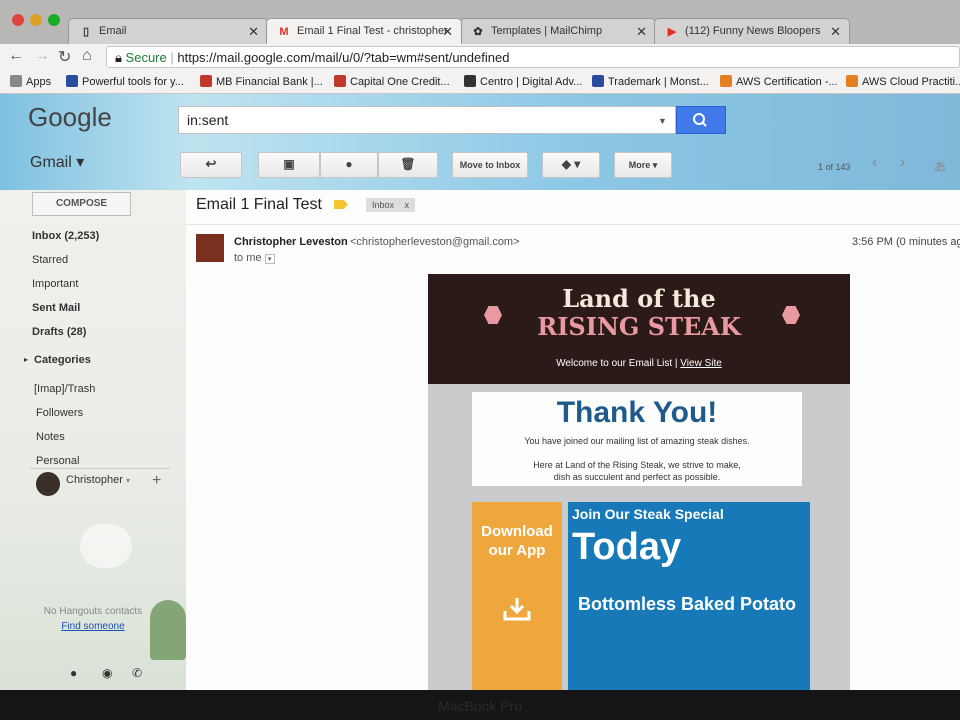 The image size is (960, 720). Describe the element at coordinates (427, 120) in the screenshot. I see `search-input` at that location.